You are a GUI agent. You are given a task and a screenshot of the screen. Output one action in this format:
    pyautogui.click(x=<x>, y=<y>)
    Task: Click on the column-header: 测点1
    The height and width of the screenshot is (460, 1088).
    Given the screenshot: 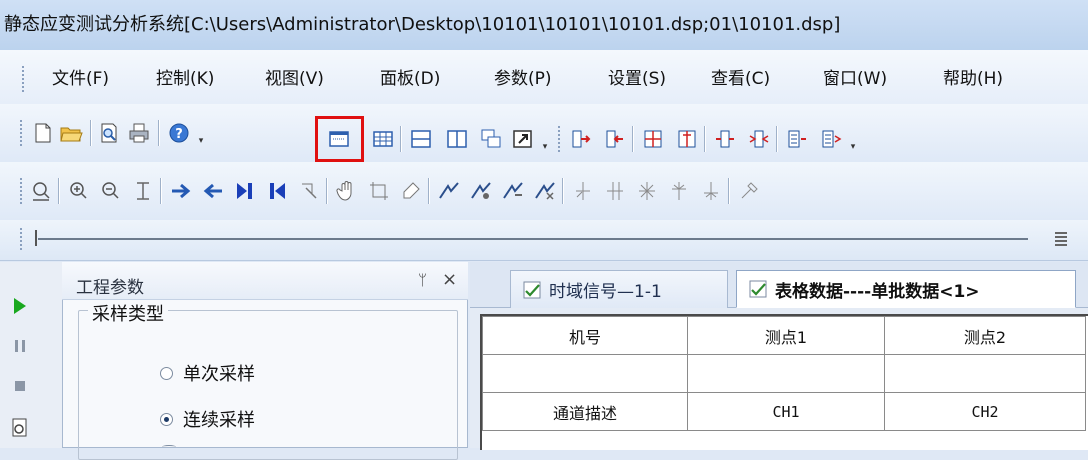 What is the action you would take?
    pyautogui.click(x=786, y=335)
    